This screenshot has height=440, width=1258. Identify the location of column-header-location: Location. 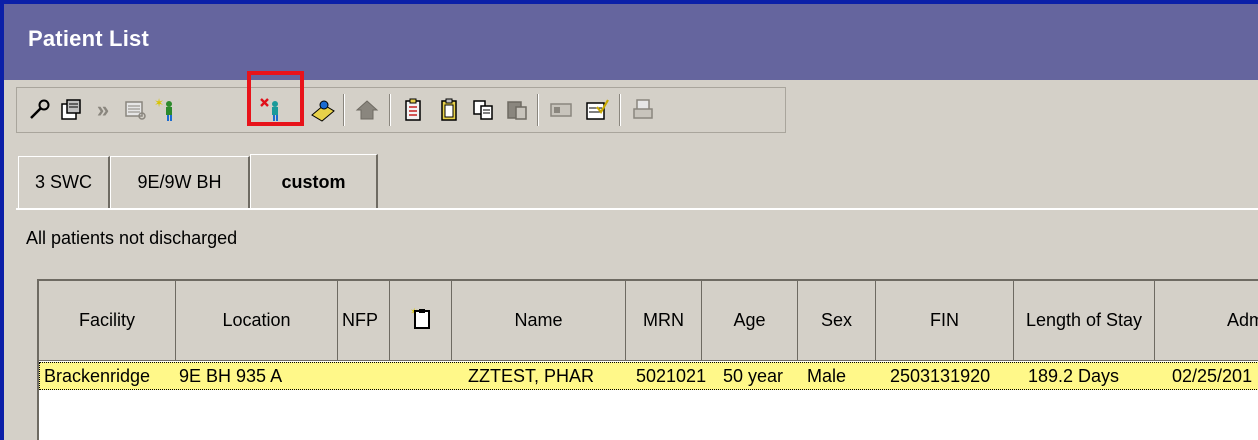
(257, 321).